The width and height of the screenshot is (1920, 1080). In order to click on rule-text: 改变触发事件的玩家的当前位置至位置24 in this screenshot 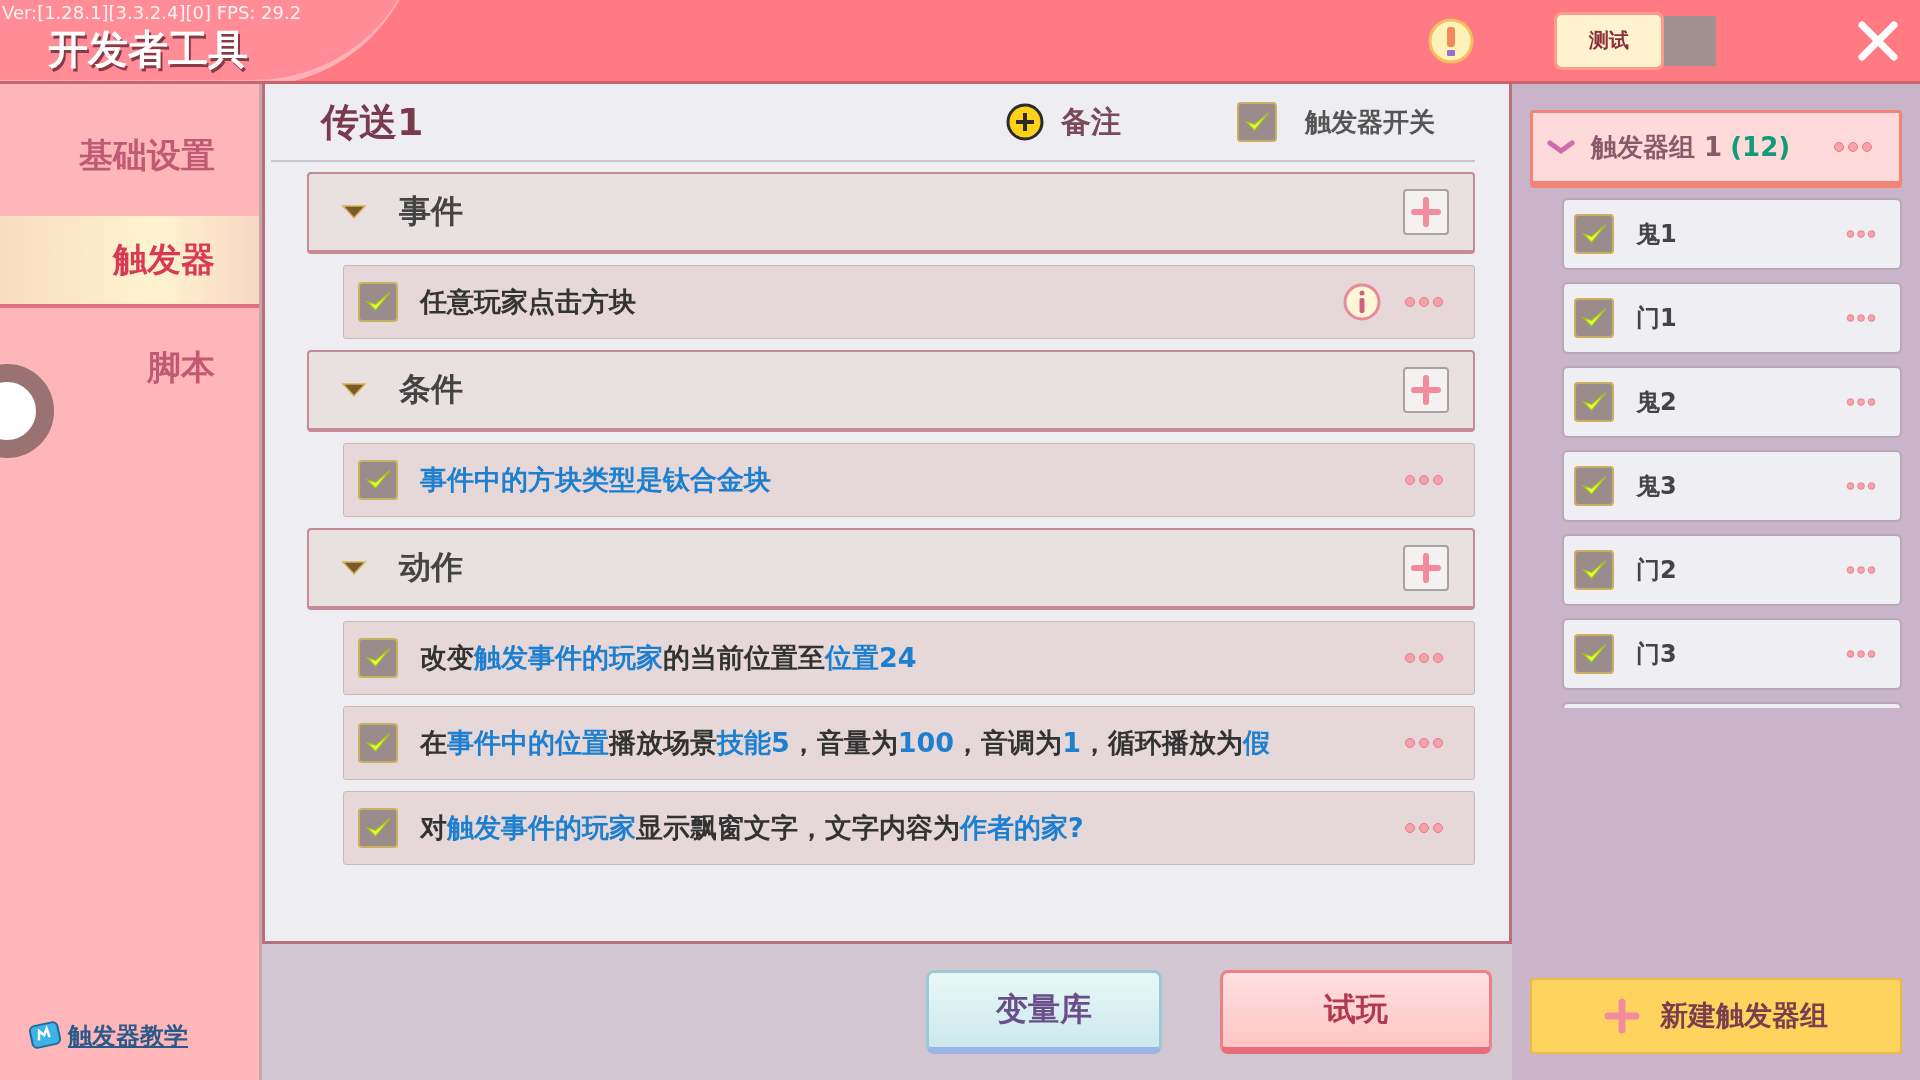, I will do `click(669, 658)`.